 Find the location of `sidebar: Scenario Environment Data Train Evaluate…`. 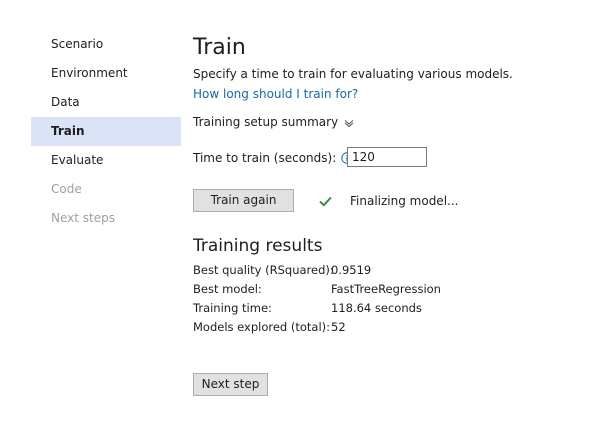

sidebar: Scenario Environment Data Train Evaluate… is located at coordinates (106, 131).